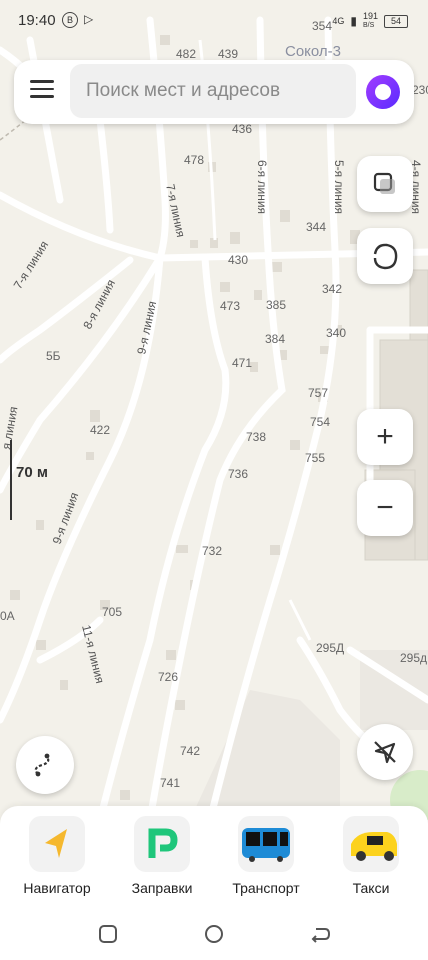  I want to click on status-right-icons: 4G ▮ 191 B/S 54, so click(370, 21).